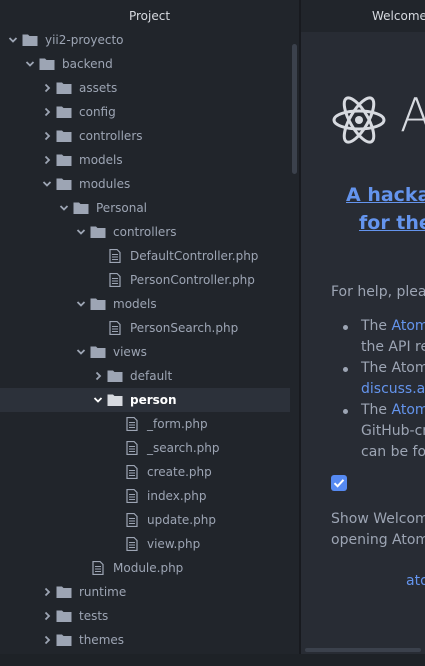 The image size is (425, 666). Describe the element at coordinates (376, 326) in the screenshot. I see `bullet1-prefix: The` at that location.